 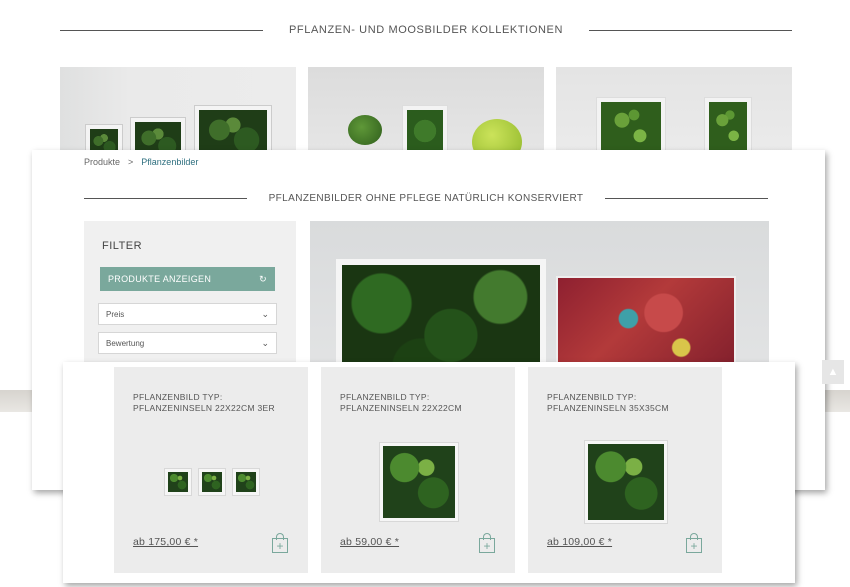 What do you see at coordinates (263, 278) in the screenshot?
I see `refresh-icon: ↻` at bounding box center [263, 278].